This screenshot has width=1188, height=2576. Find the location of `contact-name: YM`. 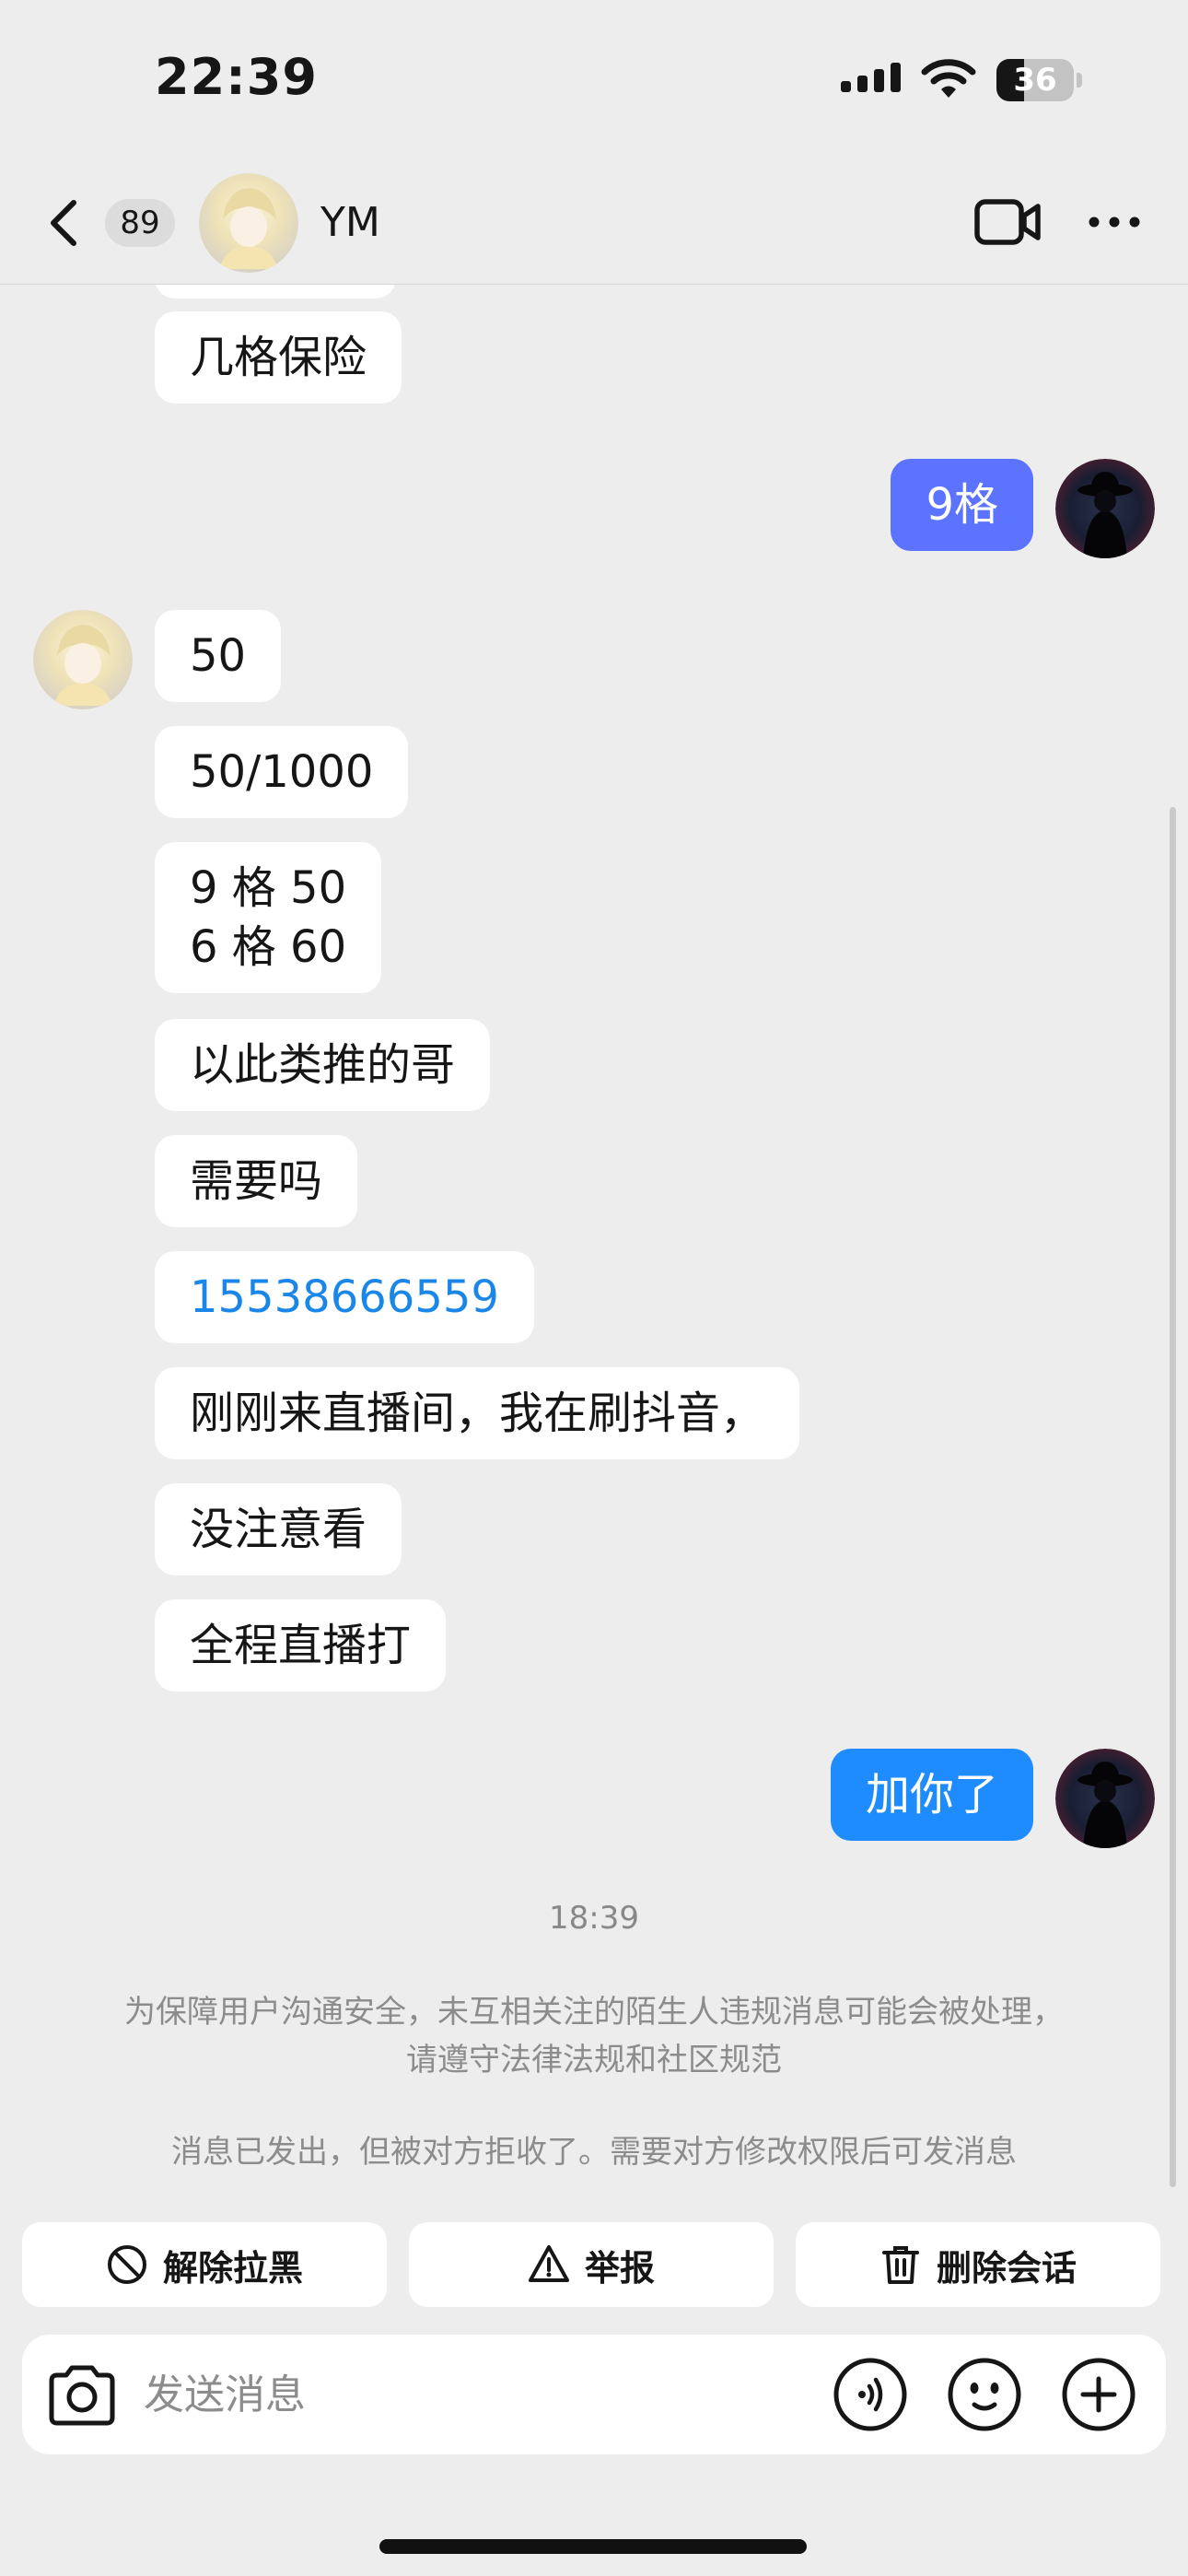

contact-name: YM is located at coordinates (350, 223).